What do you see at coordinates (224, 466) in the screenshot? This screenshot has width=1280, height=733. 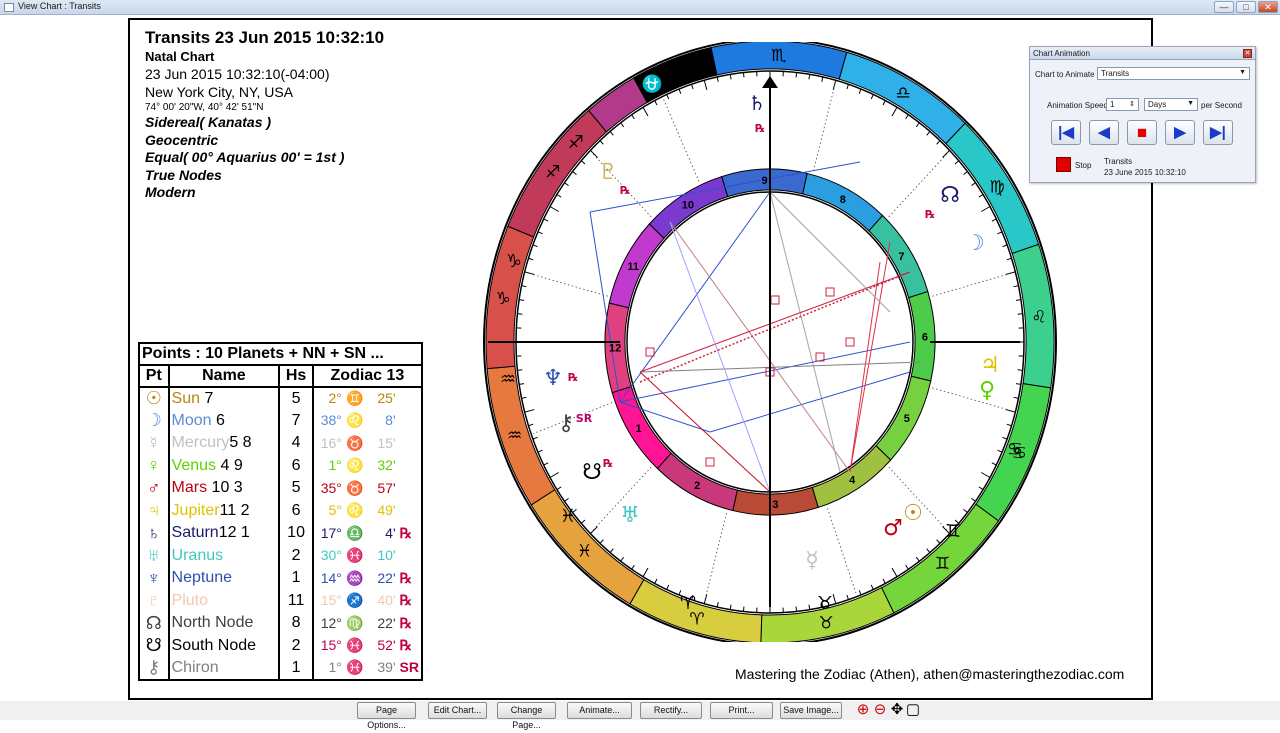 I see `planet-name-cell: Venus 4 9` at bounding box center [224, 466].